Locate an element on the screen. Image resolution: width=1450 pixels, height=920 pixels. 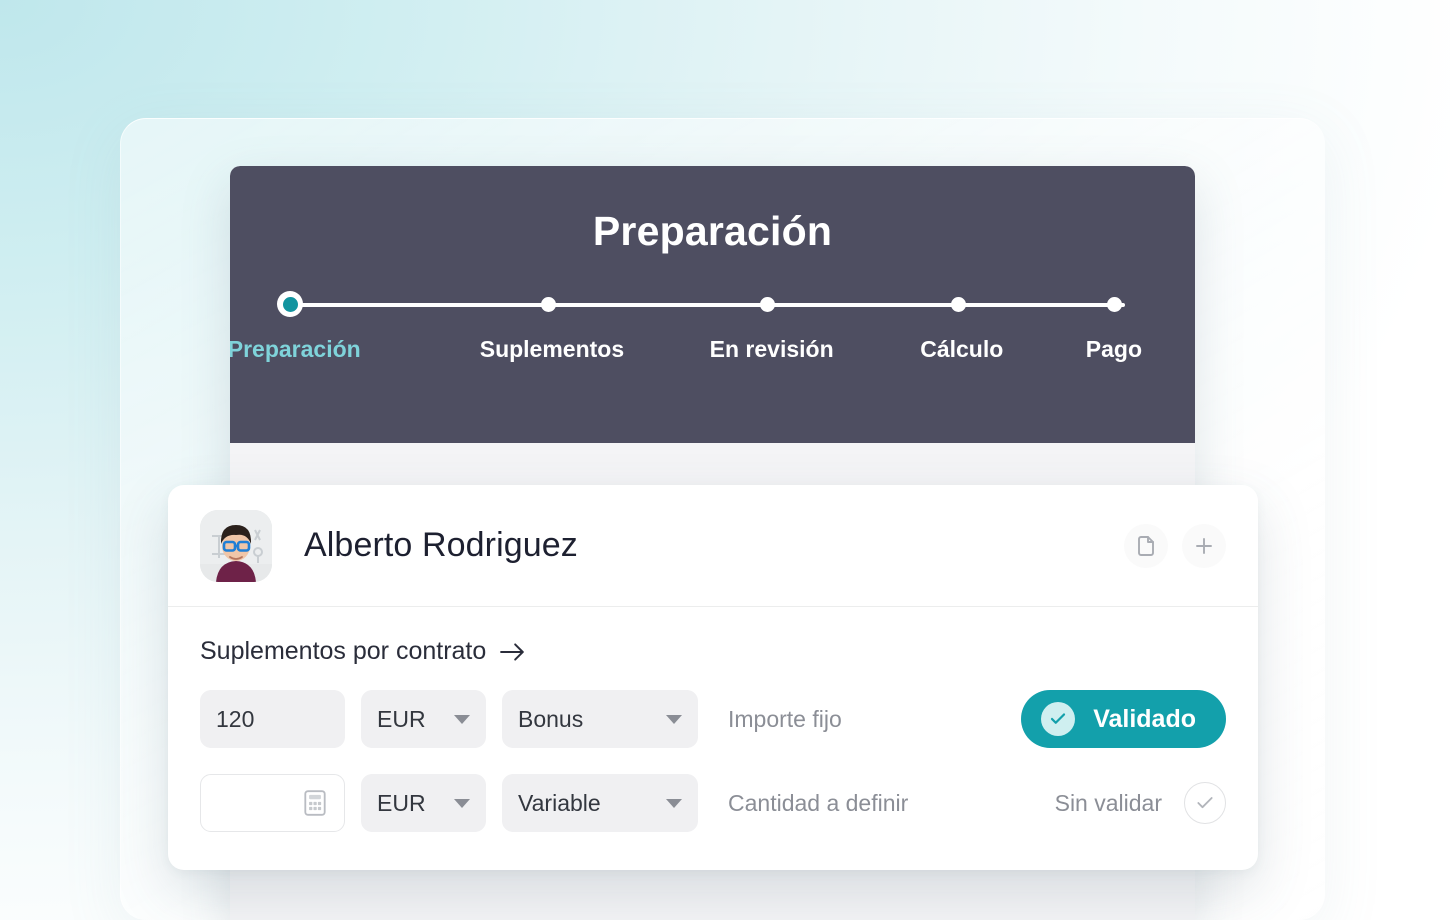
section-title: Suplementos por contrato is located at coordinates (343, 651).